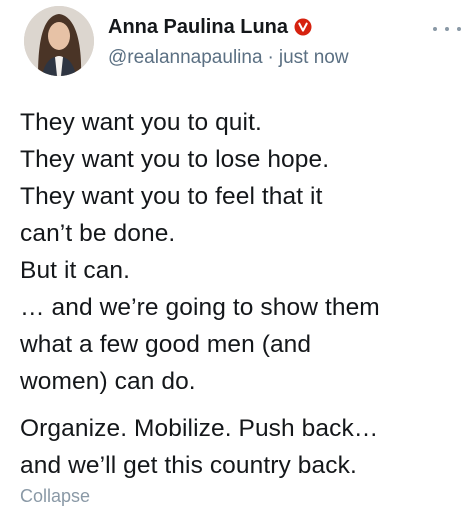 This screenshot has height=507, width=475. What do you see at coordinates (185, 58) in the screenshot?
I see `author-handle: @realannapaulina` at bounding box center [185, 58].